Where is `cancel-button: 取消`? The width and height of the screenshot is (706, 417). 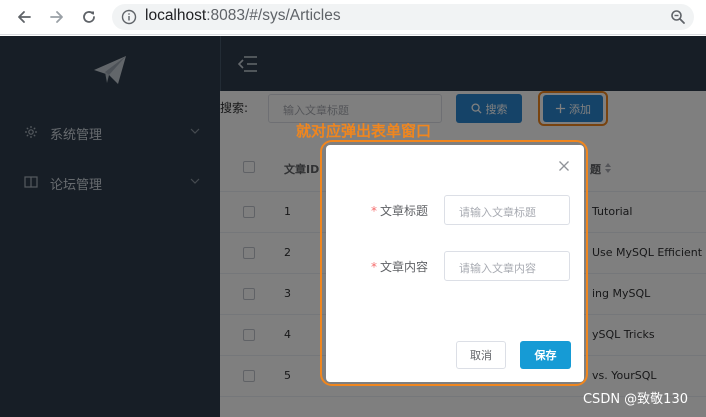 cancel-button: 取消 is located at coordinates (481, 355).